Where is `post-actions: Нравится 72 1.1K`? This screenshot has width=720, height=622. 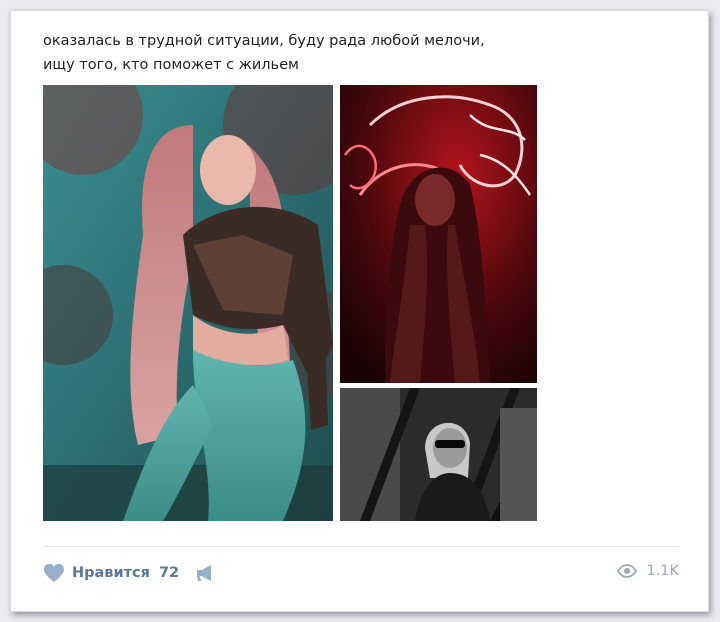 post-actions: Нравится 72 1.1K is located at coordinates (361, 574).